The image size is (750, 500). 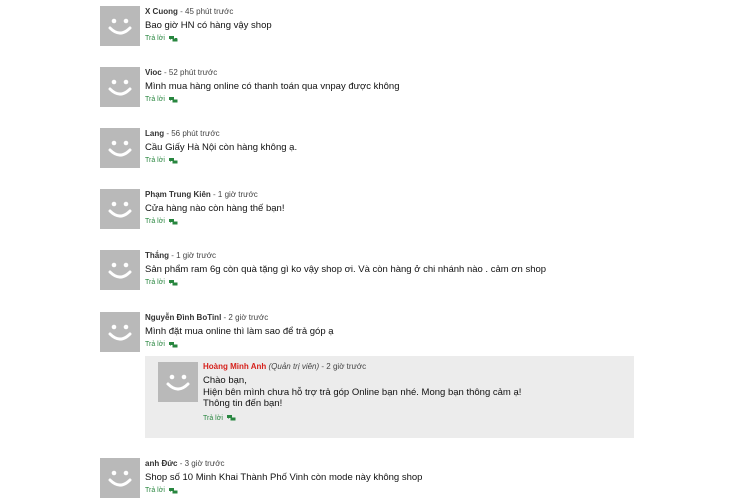 I want to click on comment-text: Bao giờ HN có hàng vậy shop, so click(x=208, y=25).